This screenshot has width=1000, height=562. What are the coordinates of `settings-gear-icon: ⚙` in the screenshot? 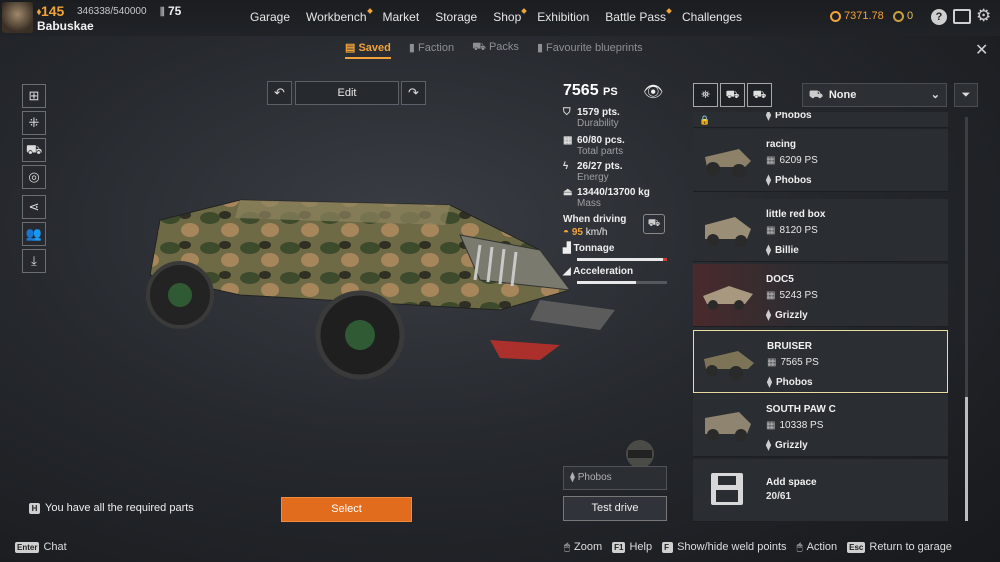 It's located at (983, 16).